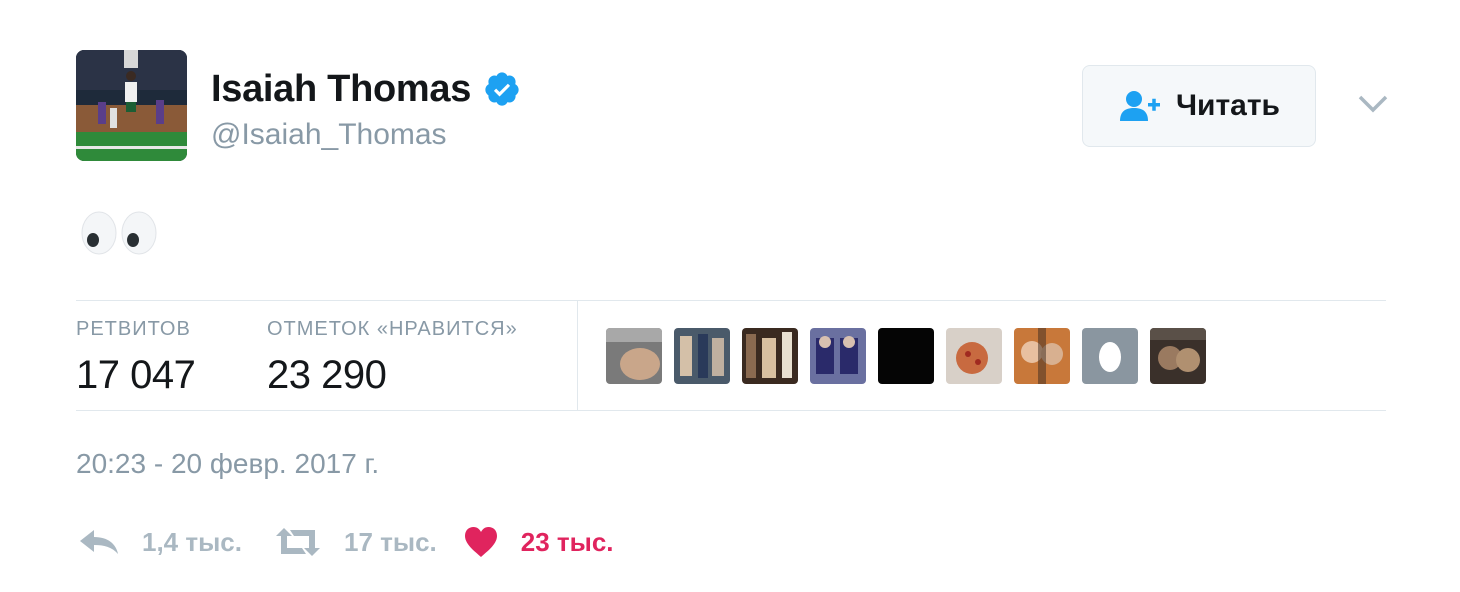 This screenshot has width=1460, height=592. What do you see at coordinates (99, 542) in the screenshot?
I see `reply-icon` at bounding box center [99, 542].